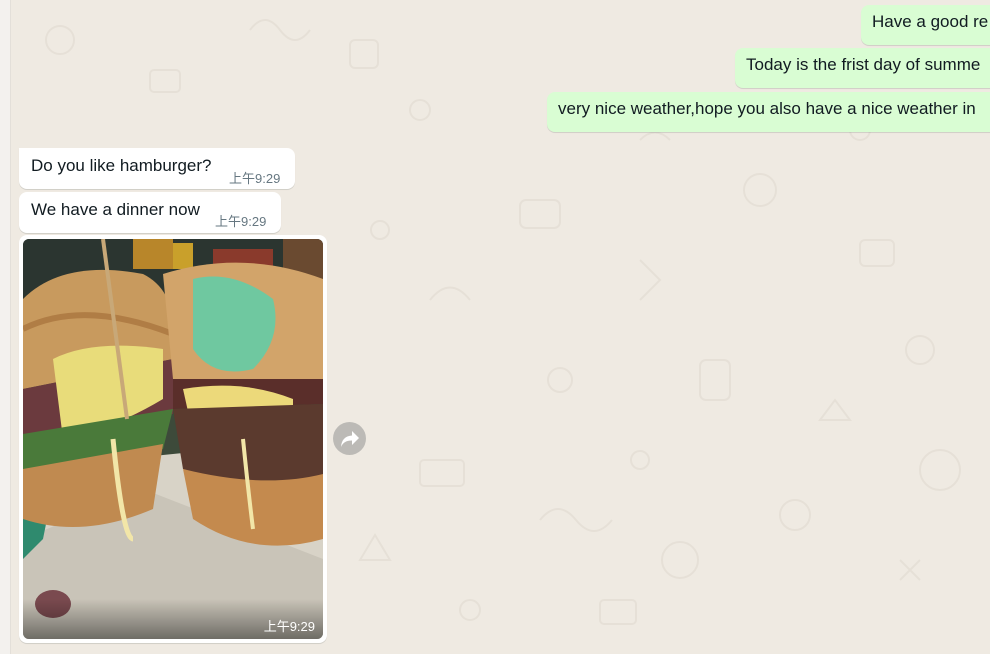  What do you see at coordinates (289, 626) in the screenshot?
I see `photo-time: 上午9:29` at bounding box center [289, 626].